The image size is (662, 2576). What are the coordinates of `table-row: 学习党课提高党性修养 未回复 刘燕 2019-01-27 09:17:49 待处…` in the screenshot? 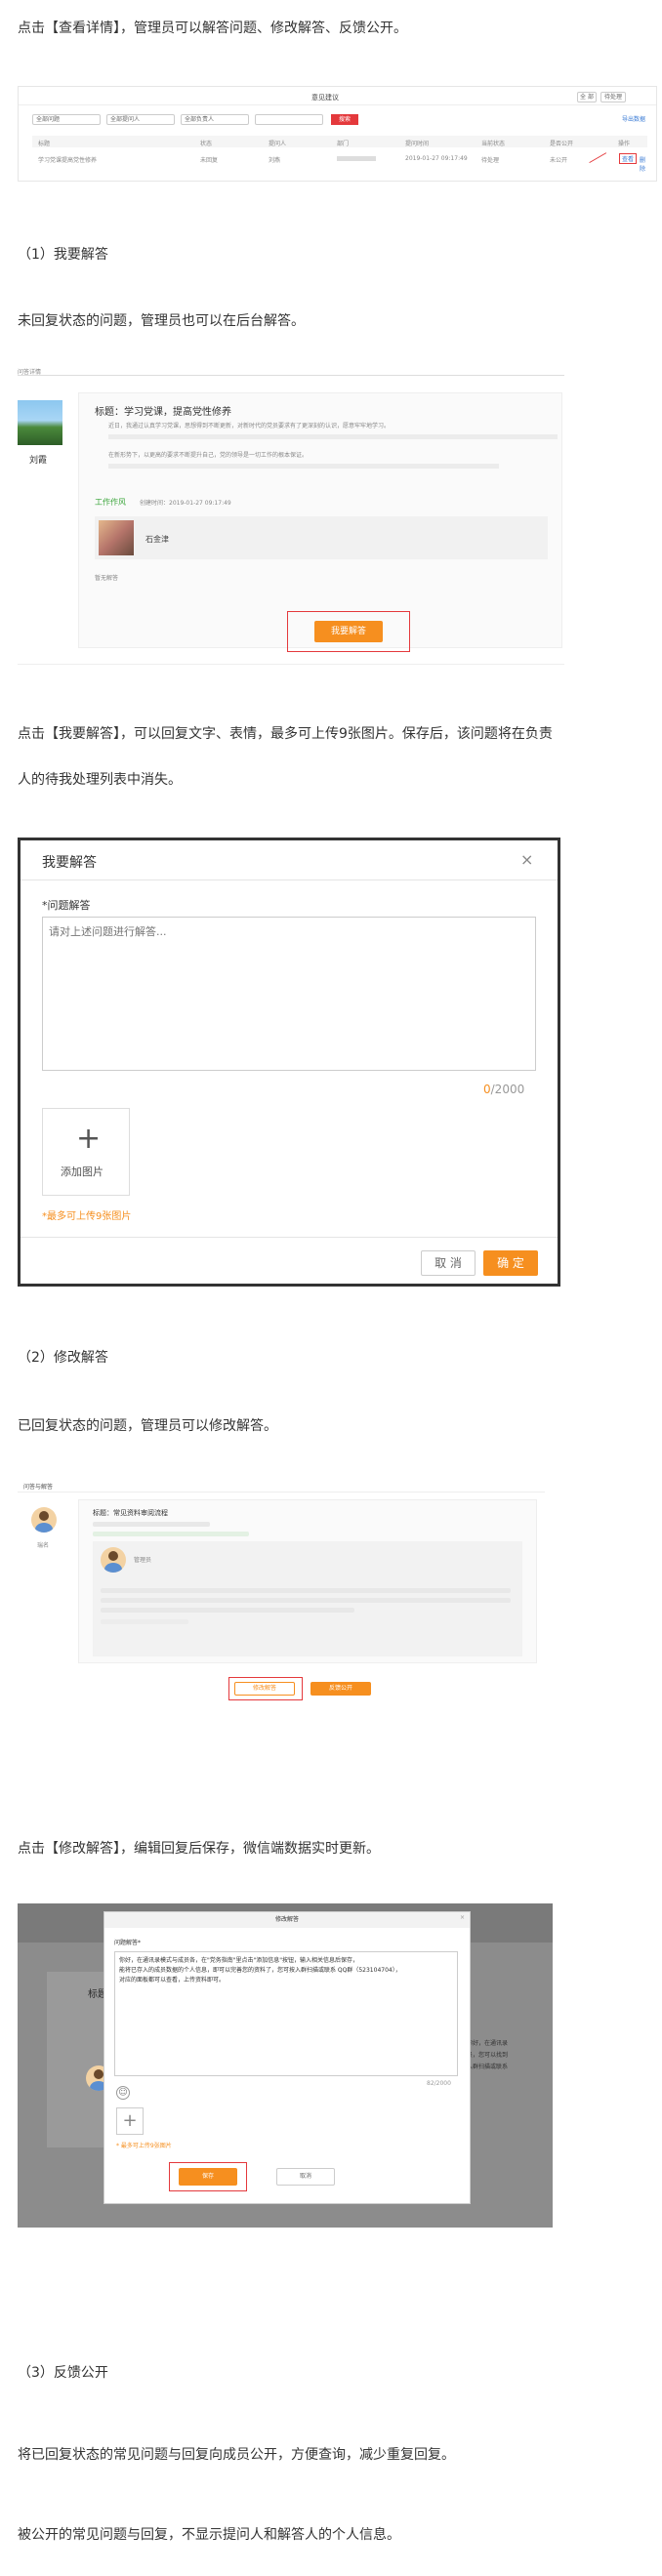 It's located at (339, 162).